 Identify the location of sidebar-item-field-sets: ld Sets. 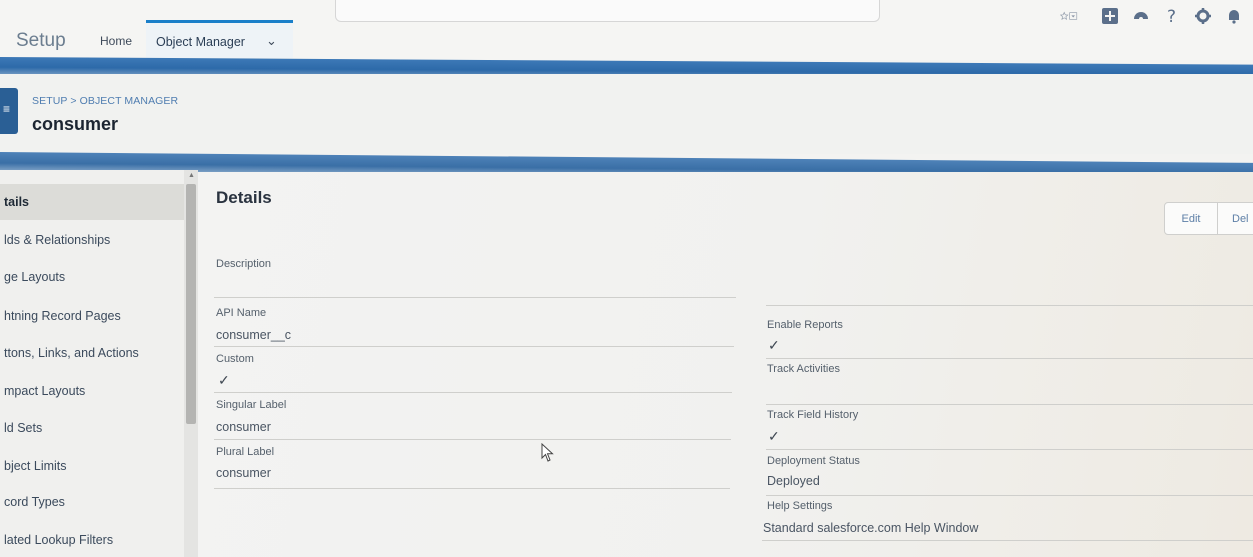
(92, 428).